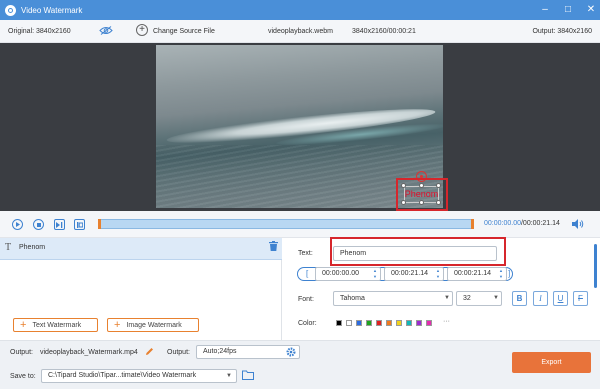 The image size is (600, 389). What do you see at coordinates (540, 298) in the screenshot?
I see `italic-button: I` at bounding box center [540, 298].